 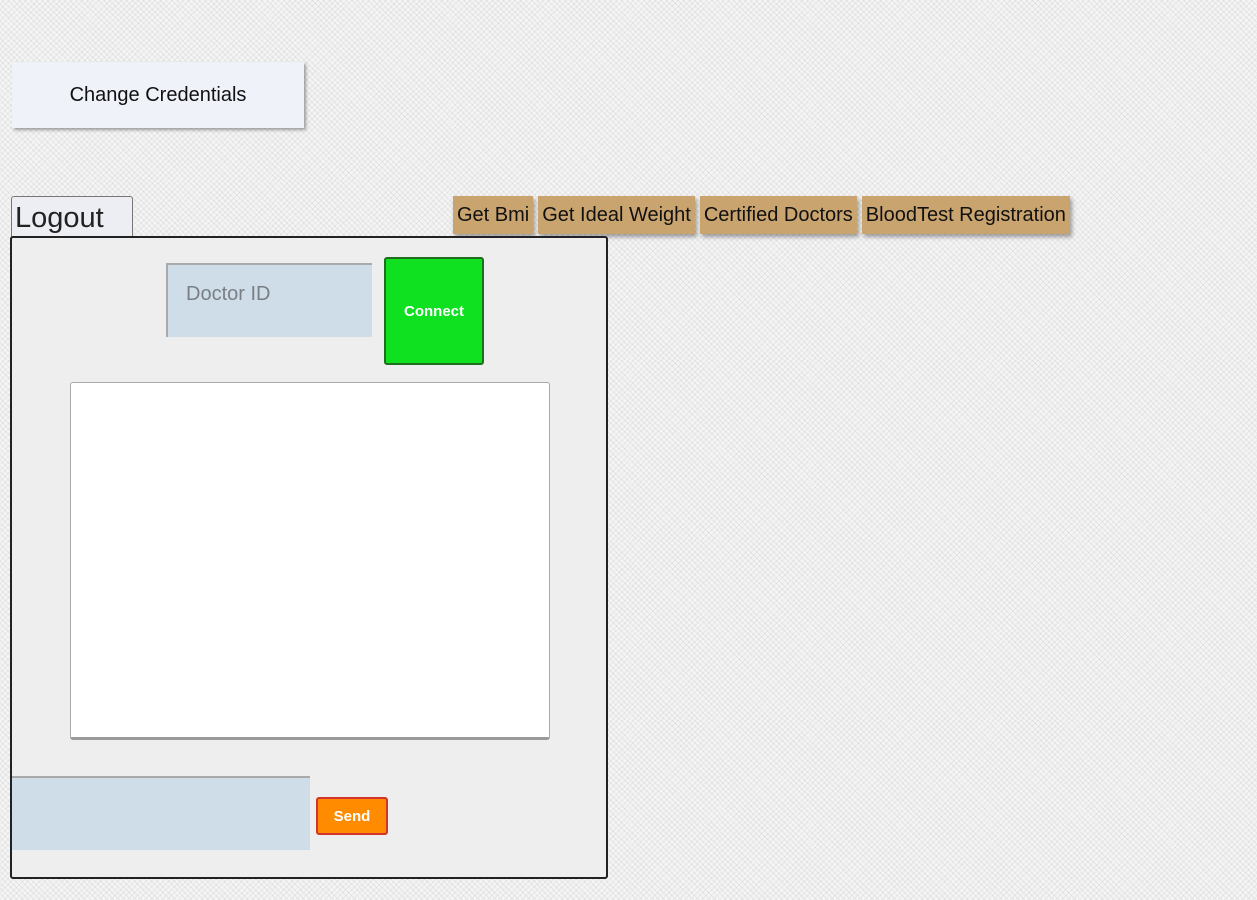 What do you see at coordinates (434, 311) in the screenshot?
I see `connect-button: Connect` at bounding box center [434, 311].